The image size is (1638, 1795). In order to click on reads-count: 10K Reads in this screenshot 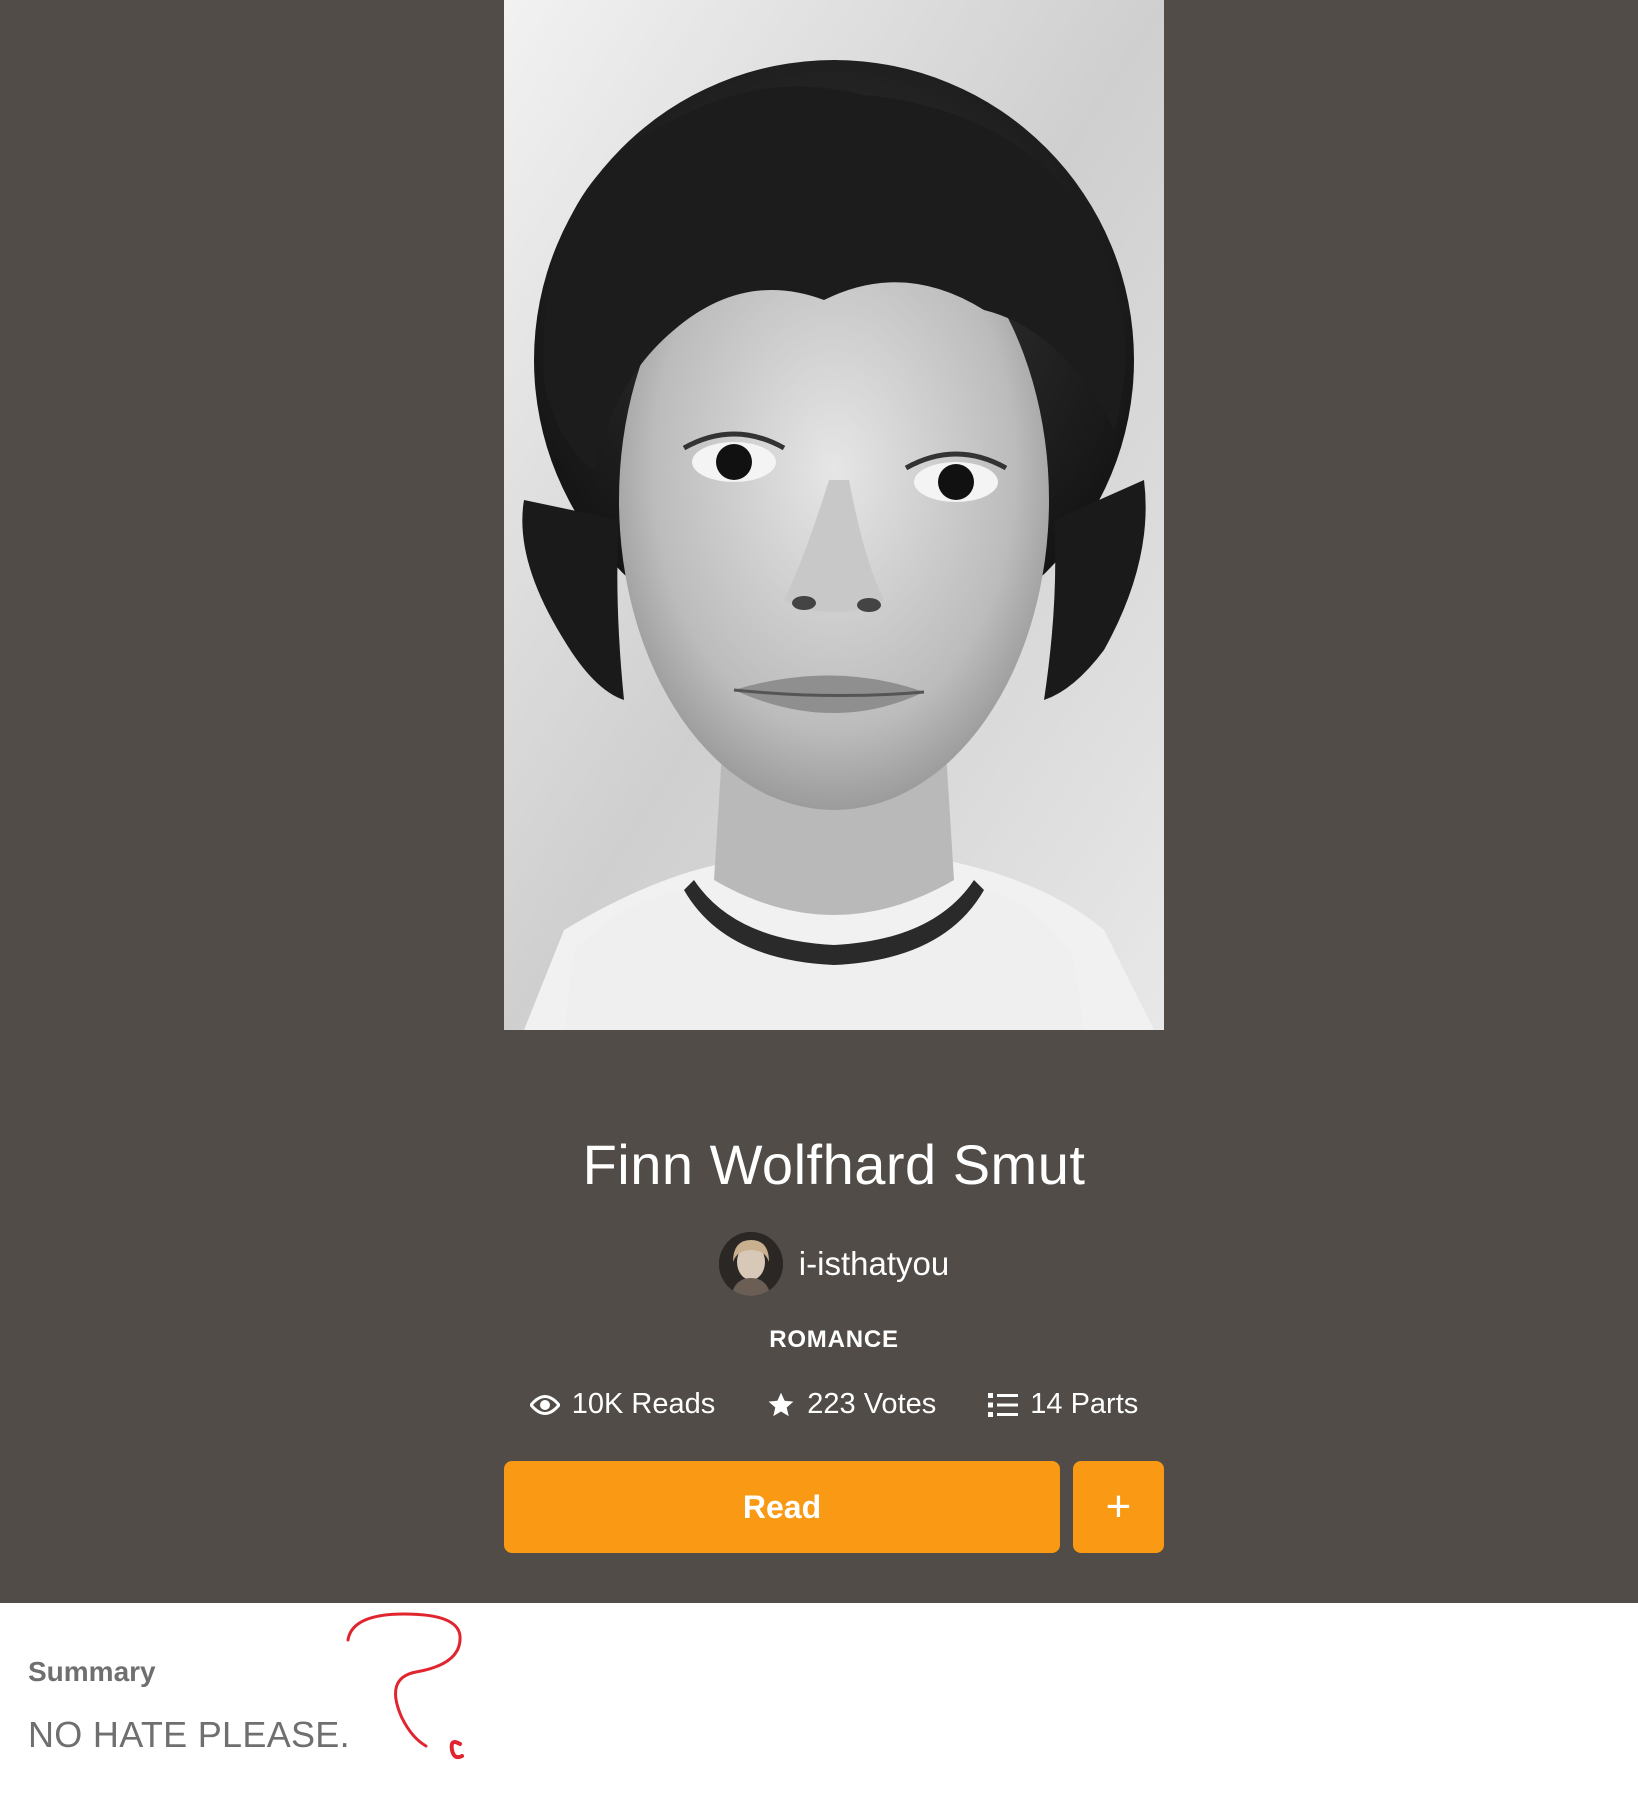, I will do `click(643, 1404)`.